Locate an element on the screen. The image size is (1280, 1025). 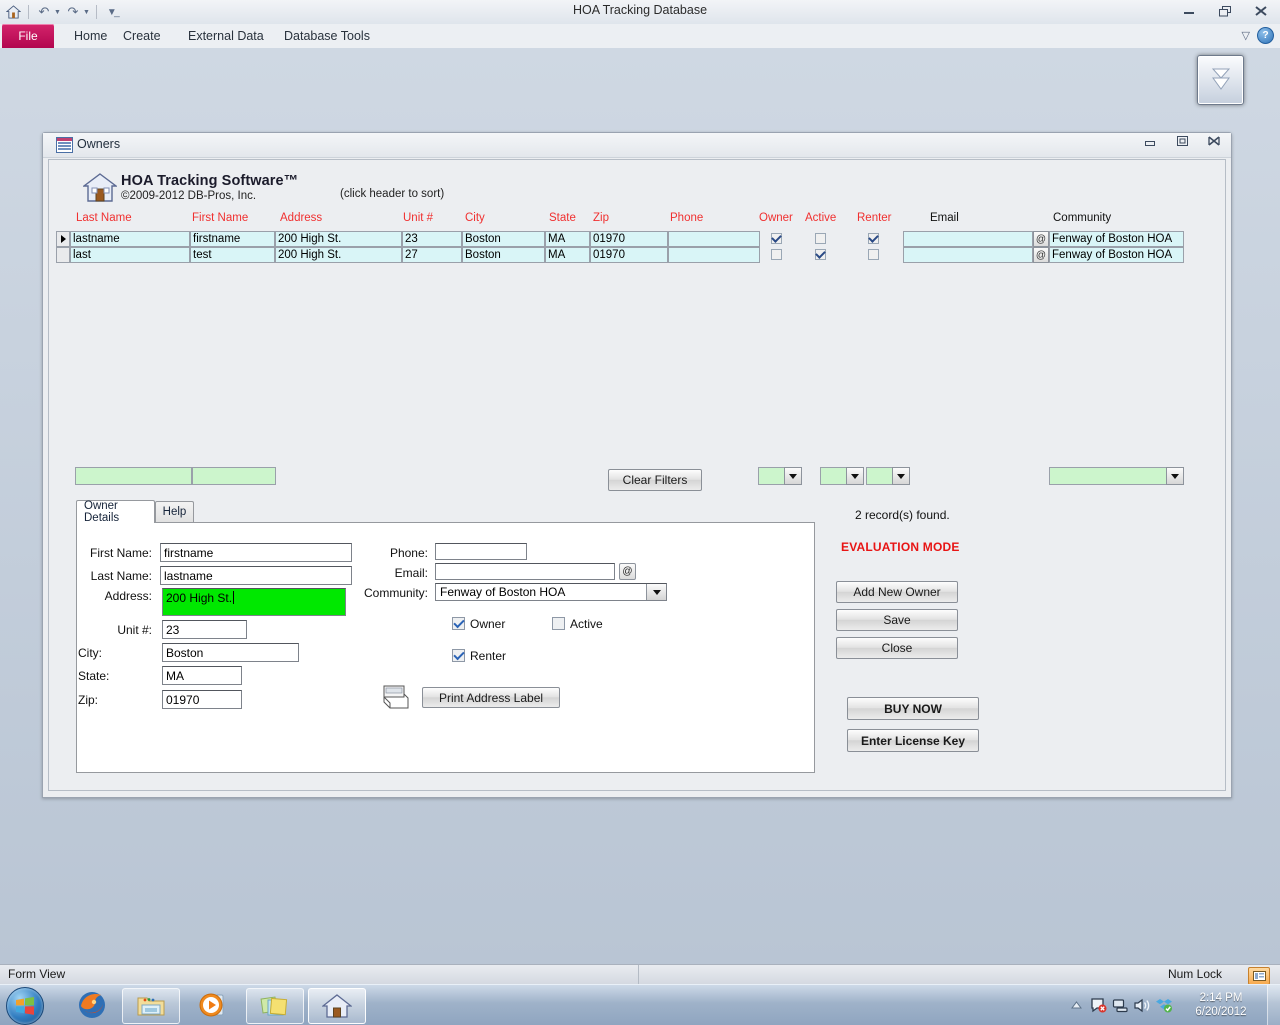
tab-owner-details: Owner Details is located at coordinates (115, 512).